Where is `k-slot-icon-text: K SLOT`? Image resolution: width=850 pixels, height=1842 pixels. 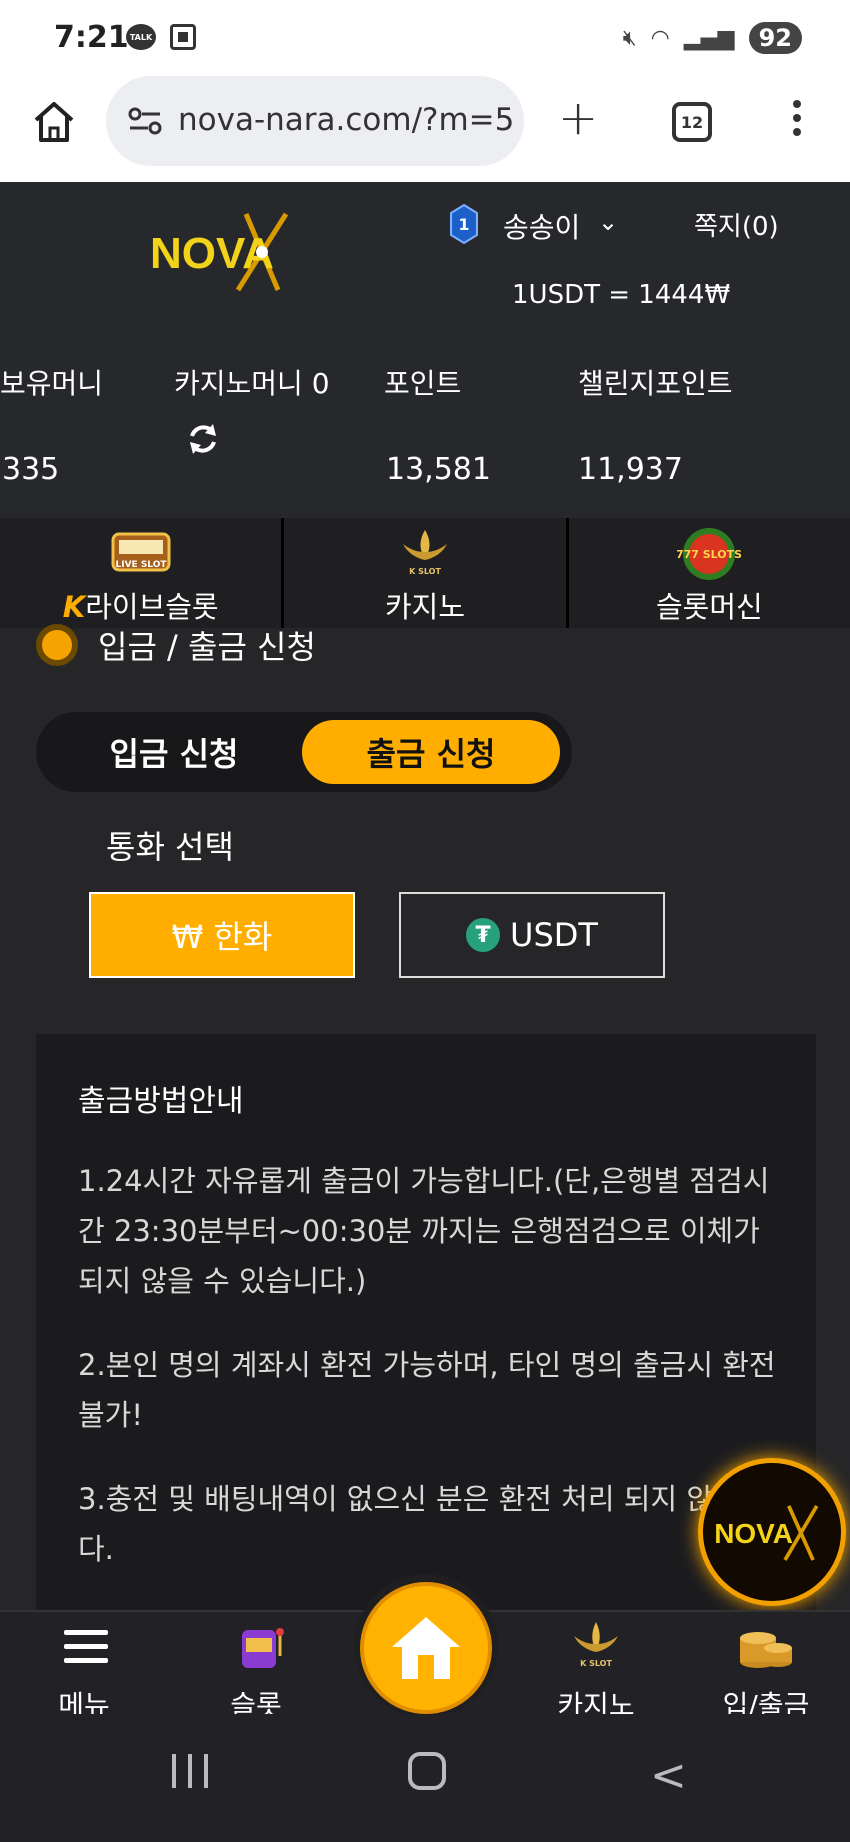
k-slot-icon-text: K SLOT is located at coordinates (425, 571).